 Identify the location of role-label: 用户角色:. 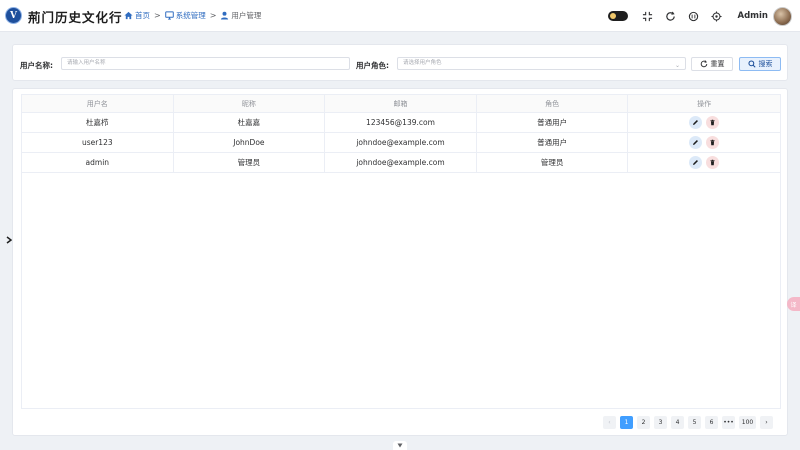
(372, 65).